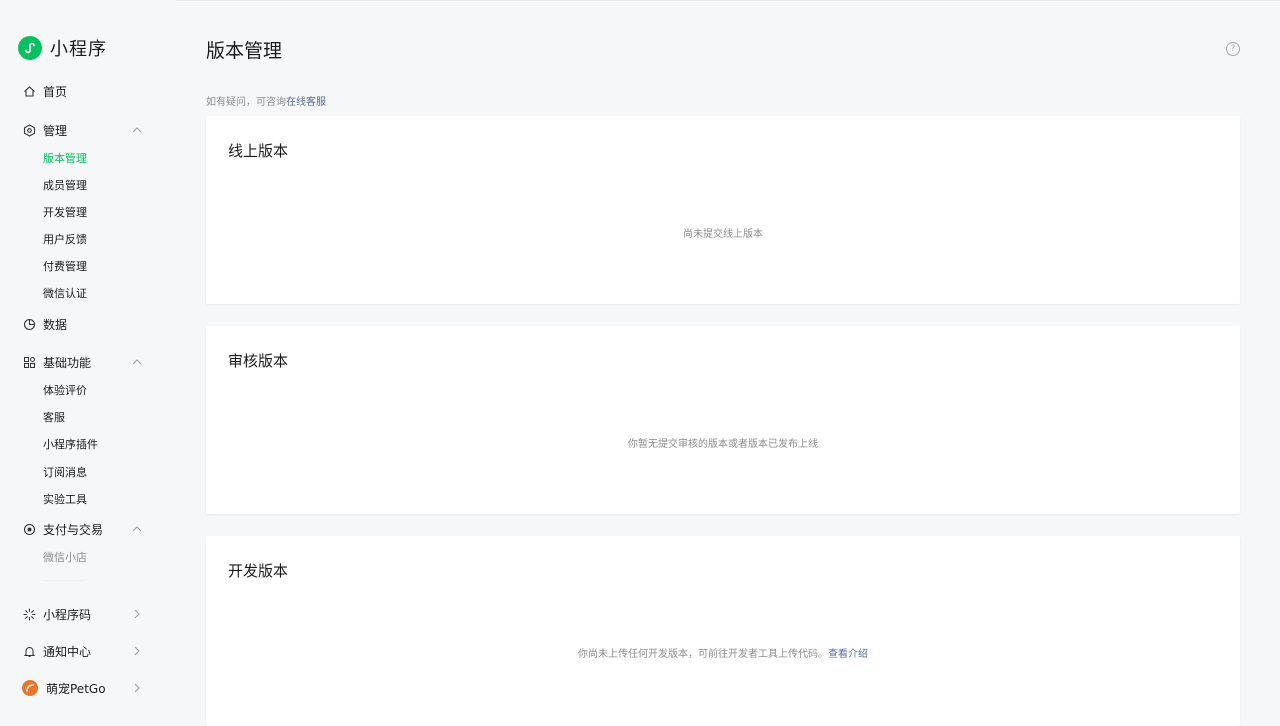 This screenshot has width=1280, height=726. I want to click on sidebar-item-label: 首页, so click(55, 91).